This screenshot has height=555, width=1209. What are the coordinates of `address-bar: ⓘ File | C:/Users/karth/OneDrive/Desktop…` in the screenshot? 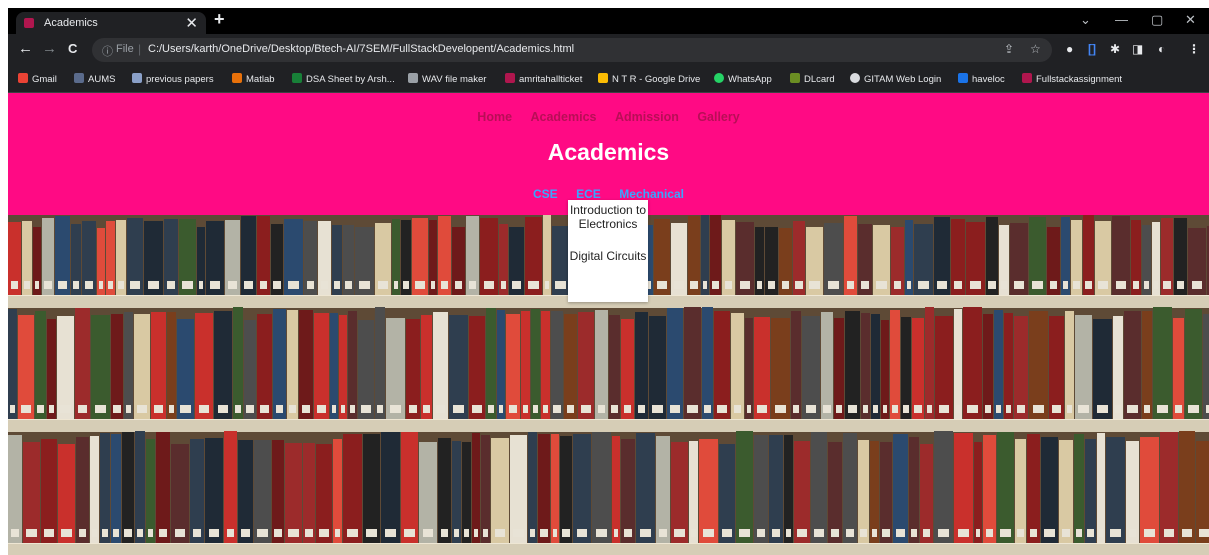 It's located at (572, 50).